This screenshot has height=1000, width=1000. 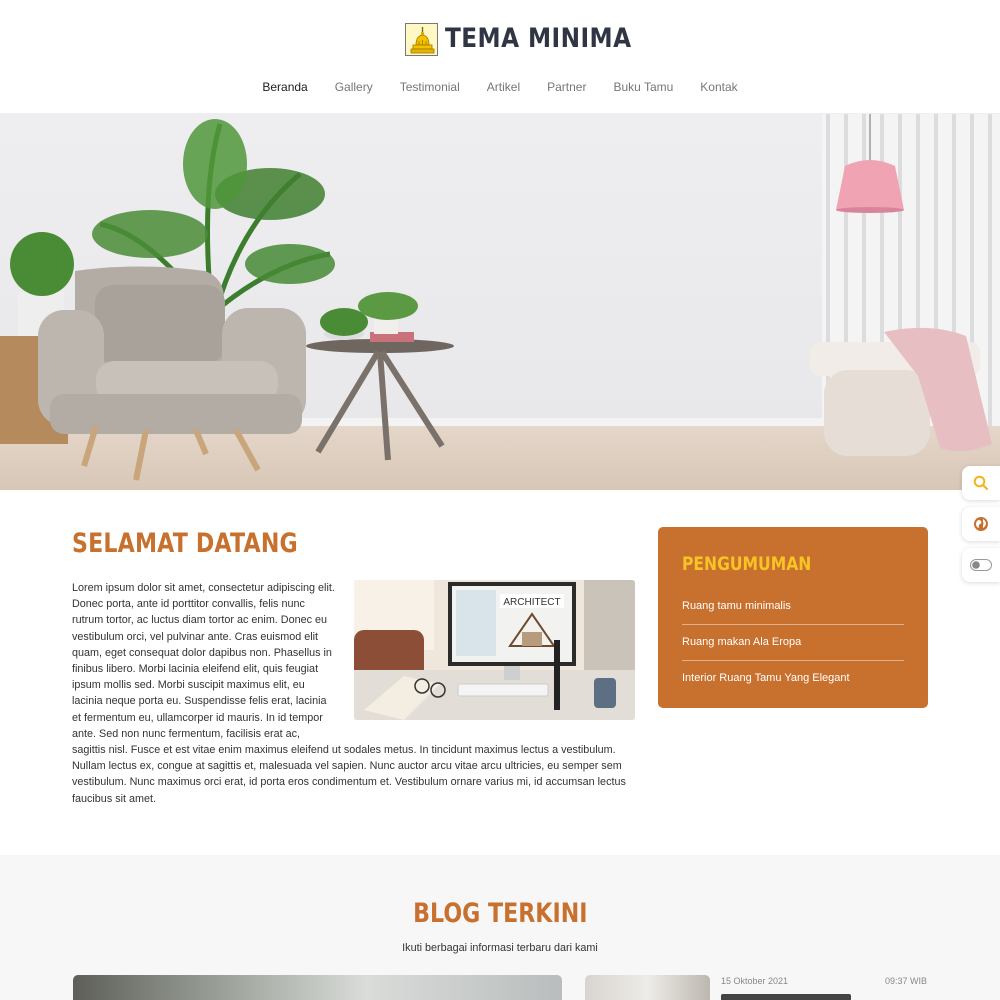 I want to click on blog-post-date: 15 Oktober 2021, so click(x=755, y=981).